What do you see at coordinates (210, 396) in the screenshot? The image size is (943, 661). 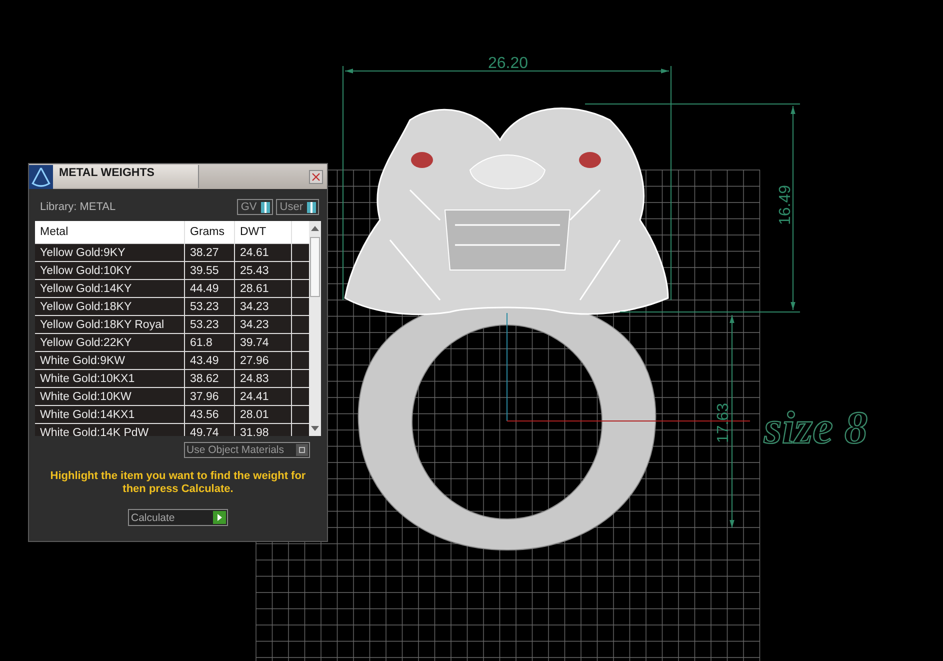 I see `table-cell: 37.96` at bounding box center [210, 396].